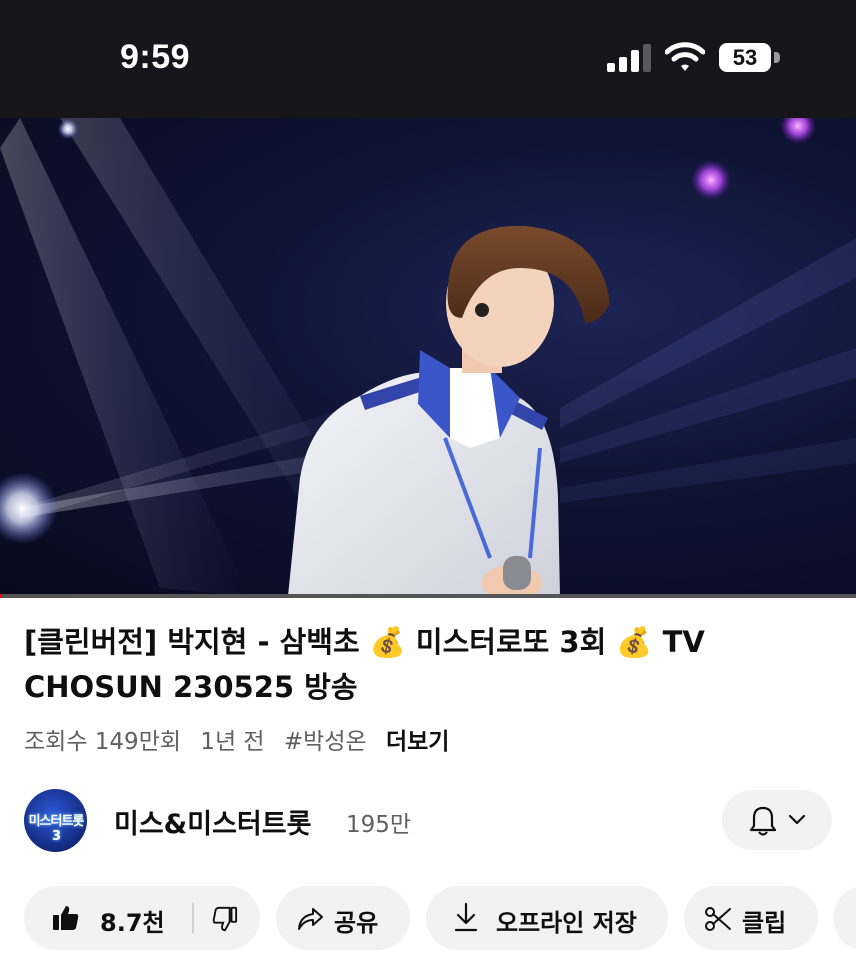 The image size is (856, 957). What do you see at coordinates (212, 821) in the screenshot?
I see `channel-name: 미스&미스터트롯` at bounding box center [212, 821].